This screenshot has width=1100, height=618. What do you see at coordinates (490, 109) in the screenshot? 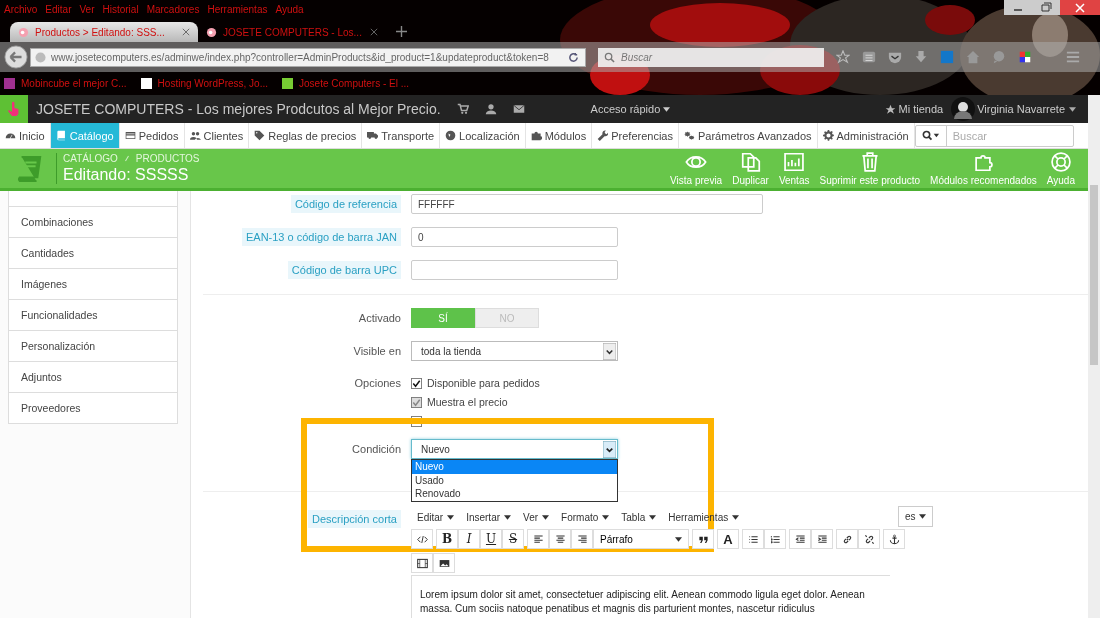
I see `user-icon` at bounding box center [490, 109].